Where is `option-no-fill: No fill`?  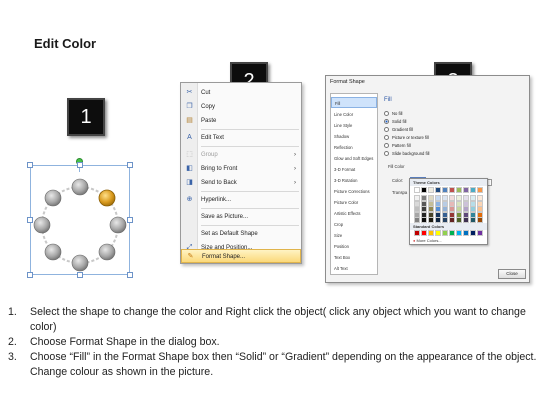 option-no-fill: No fill is located at coordinates (393, 113).